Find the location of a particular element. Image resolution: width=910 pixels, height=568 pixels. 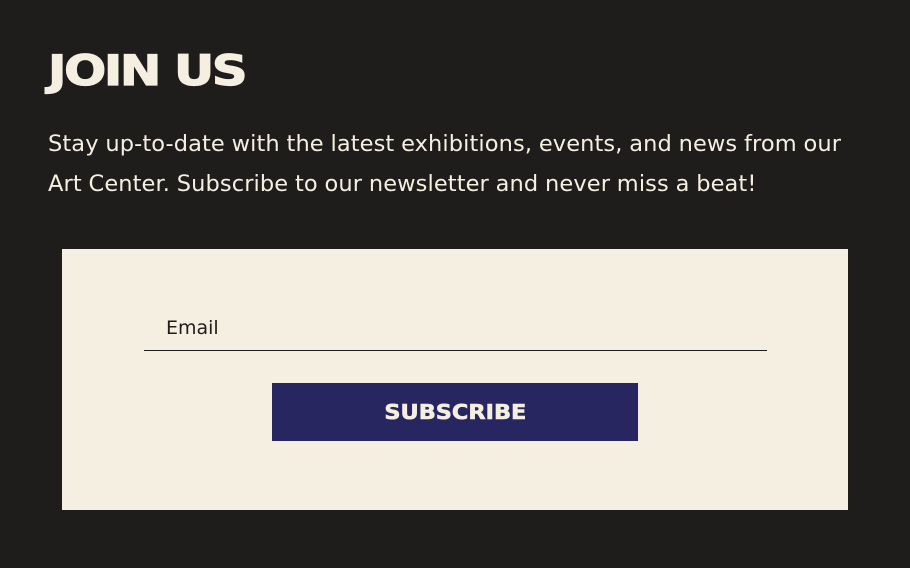

email-field-wrapper is located at coordinates (455, 328).